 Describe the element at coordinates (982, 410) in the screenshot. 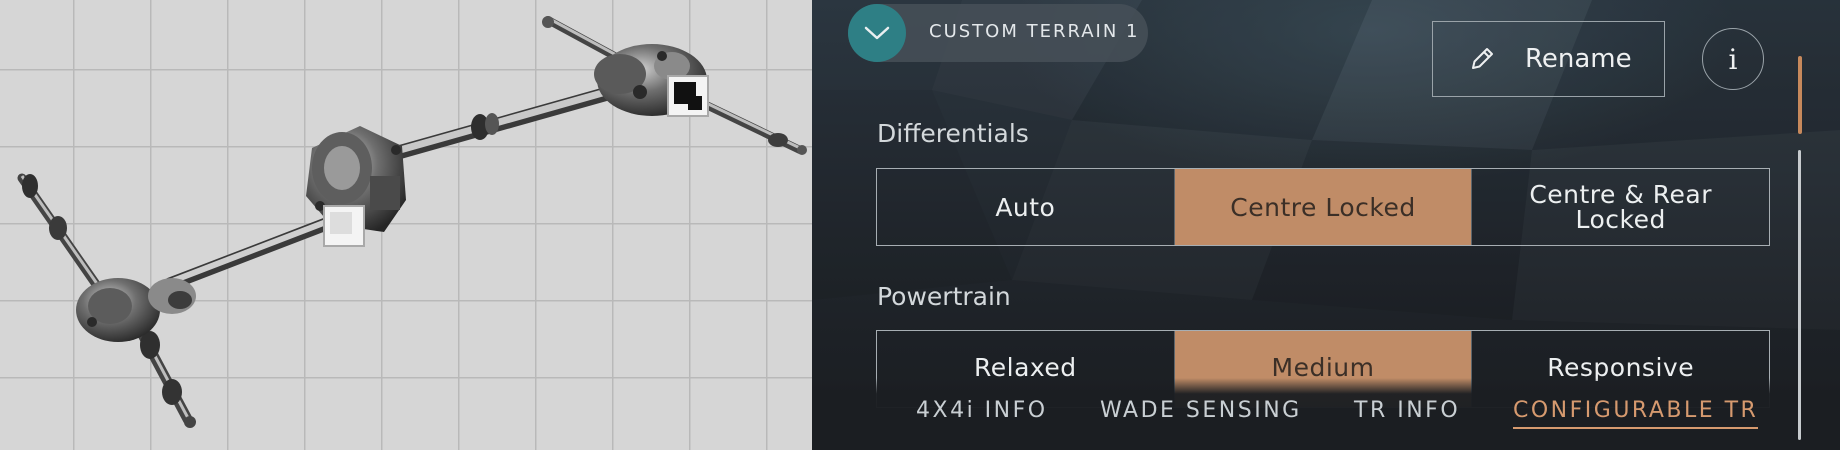

I see `tab-4x4i-info: 4X4i INFO` at that location.